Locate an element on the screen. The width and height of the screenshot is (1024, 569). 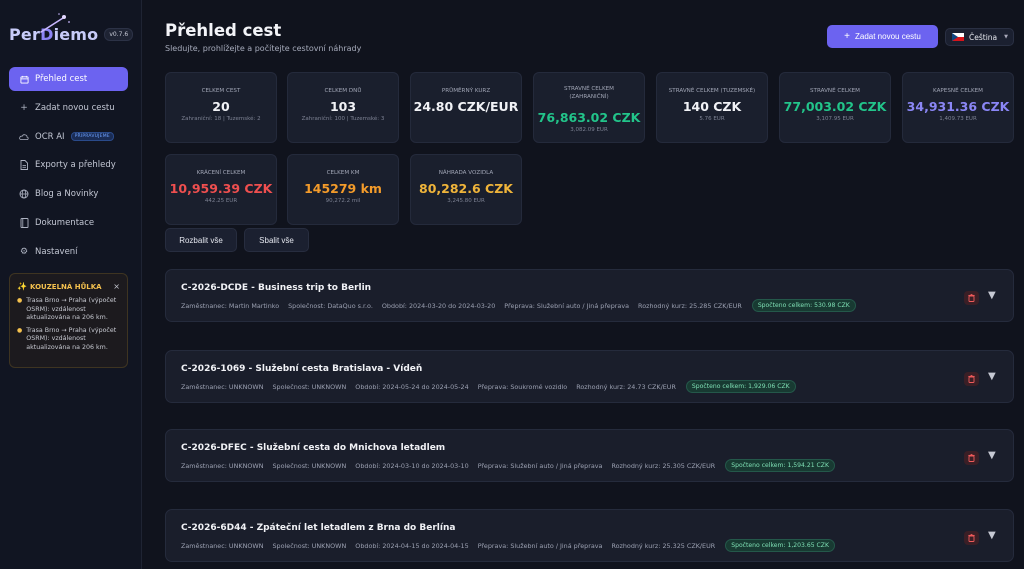
collapse-all-button: Sbalit vše is located at coordinates (276, 240).